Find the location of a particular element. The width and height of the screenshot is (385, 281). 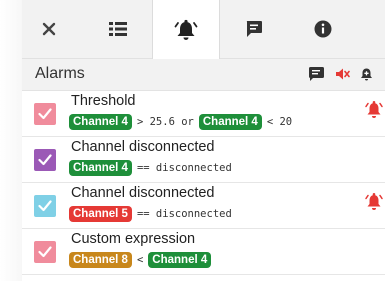

comment-icon is located at coordinates (254, 29).